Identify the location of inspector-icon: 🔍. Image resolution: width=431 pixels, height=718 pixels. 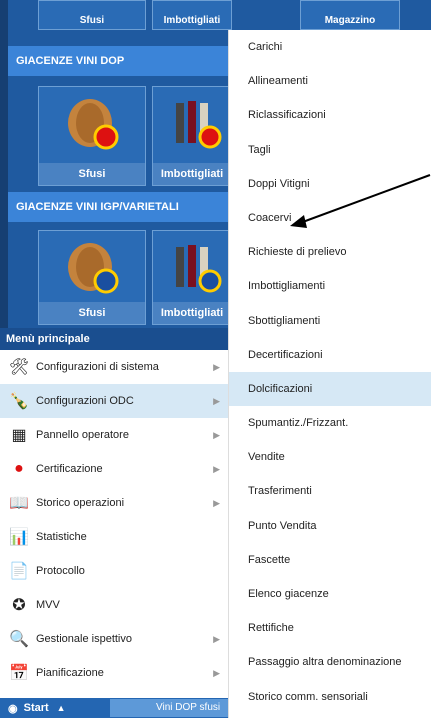
(19, 639).